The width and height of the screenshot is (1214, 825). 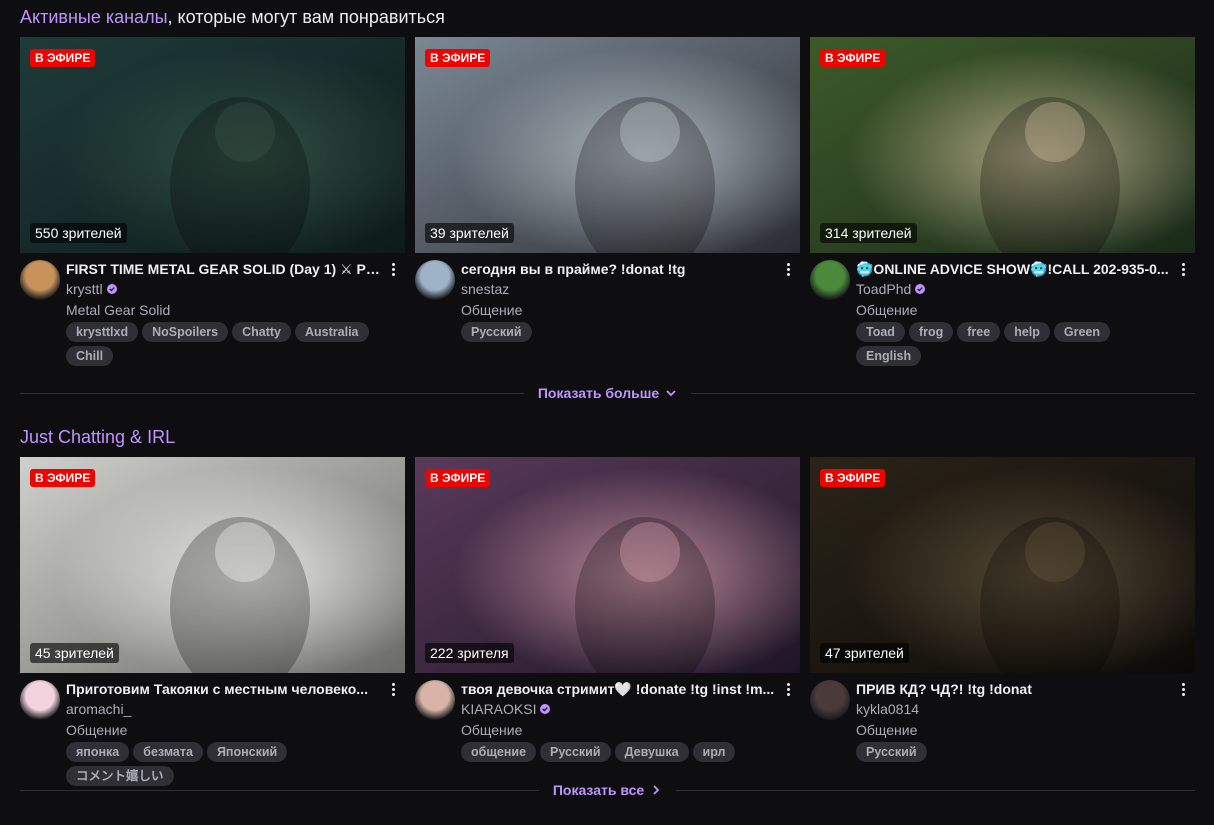 I want to click on category-link: Metal Gear Solid, so click(x=223, y=310).